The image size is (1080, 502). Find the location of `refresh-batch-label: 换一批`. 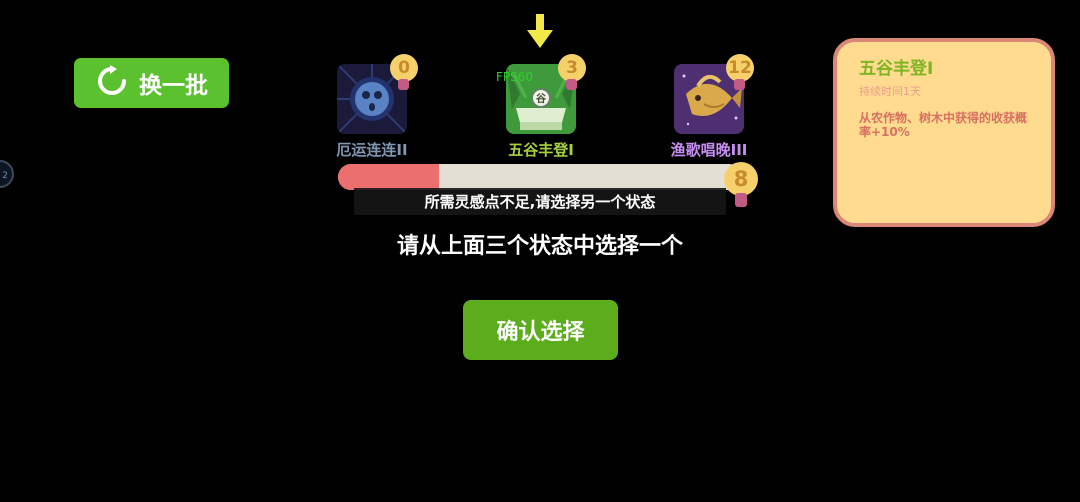

refresh-batch-label: 换一批 is located at coordinates (173, 86).